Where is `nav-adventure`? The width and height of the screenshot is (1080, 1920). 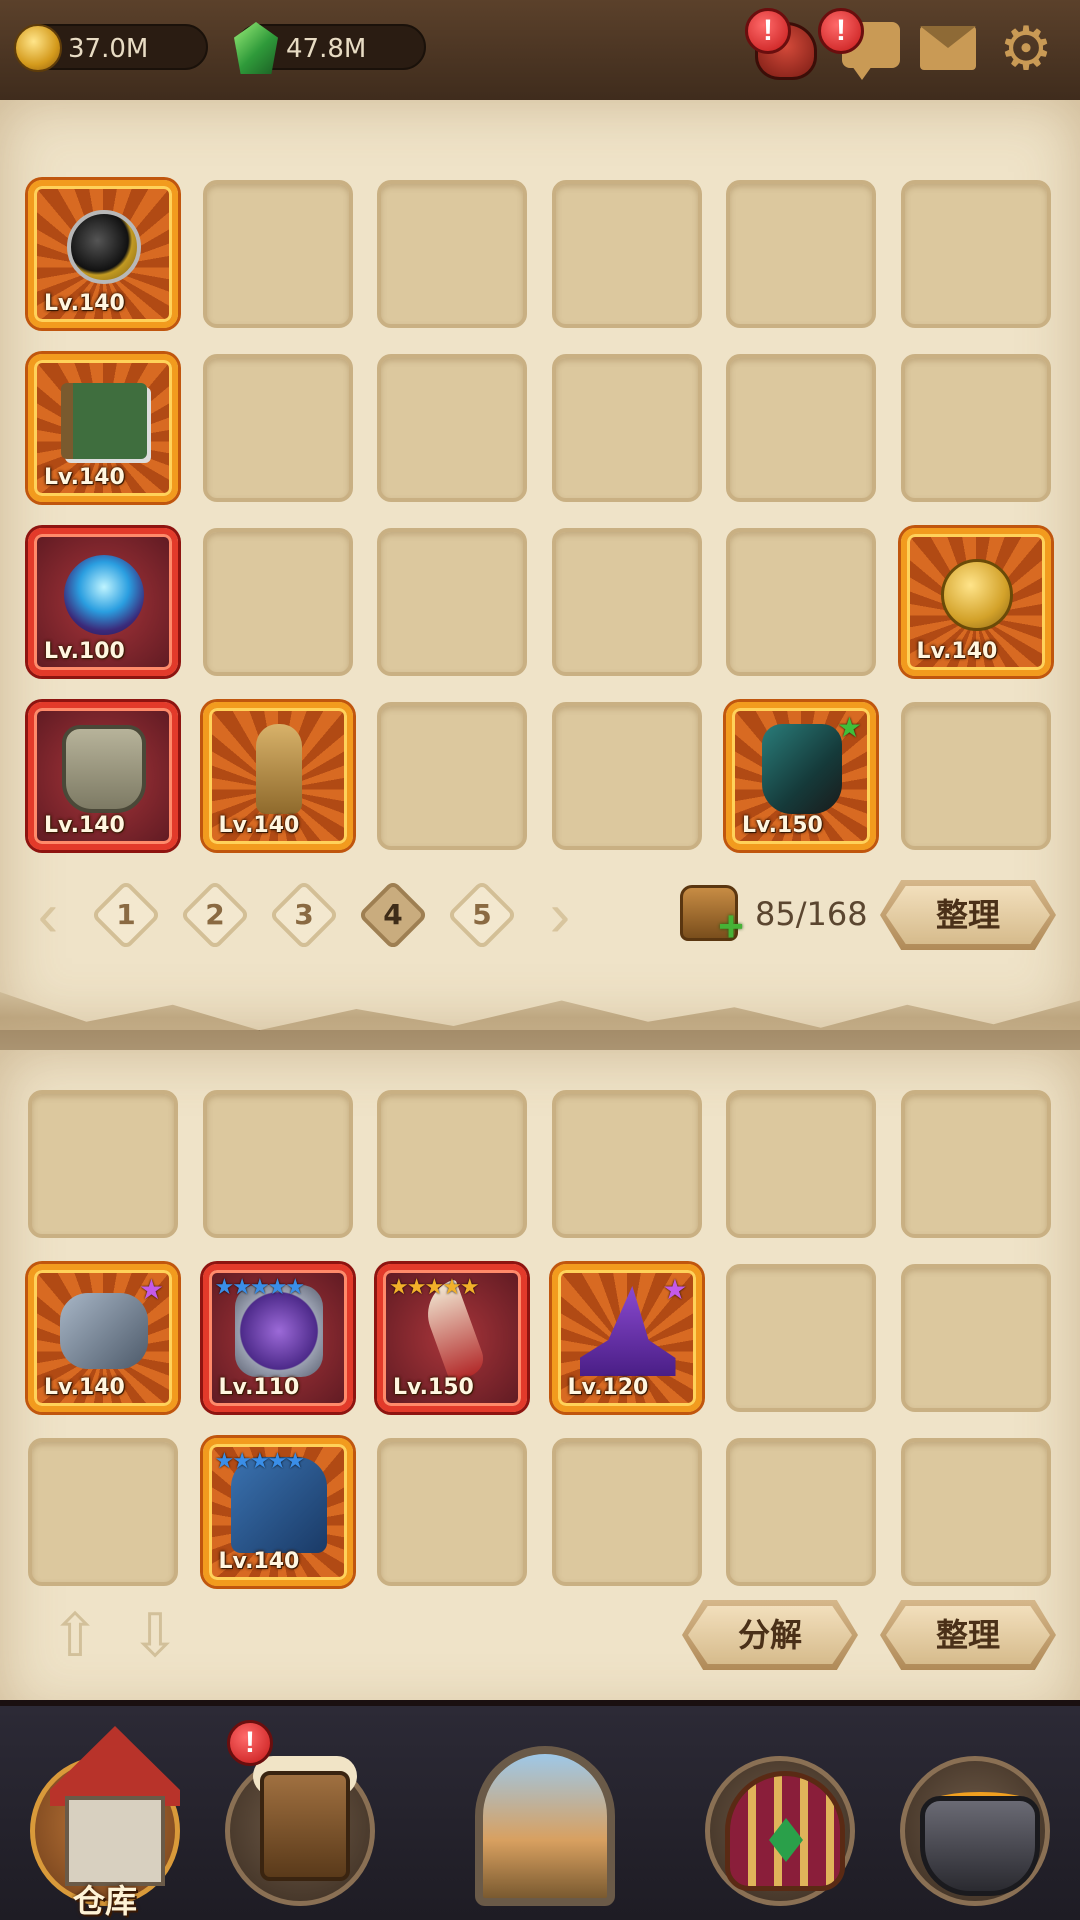 nav-adventure is located at coordinates (540, 1821).